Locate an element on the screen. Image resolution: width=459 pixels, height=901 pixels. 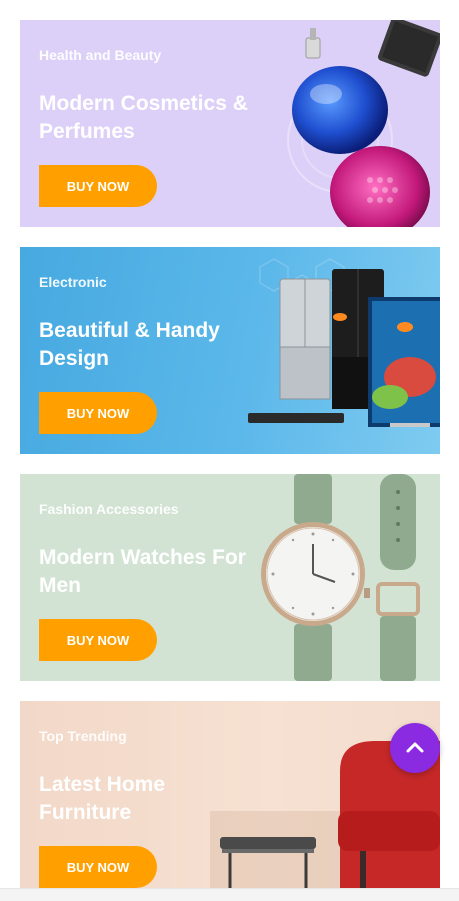
chevron-up-icon is located at coordinates (415, 747).